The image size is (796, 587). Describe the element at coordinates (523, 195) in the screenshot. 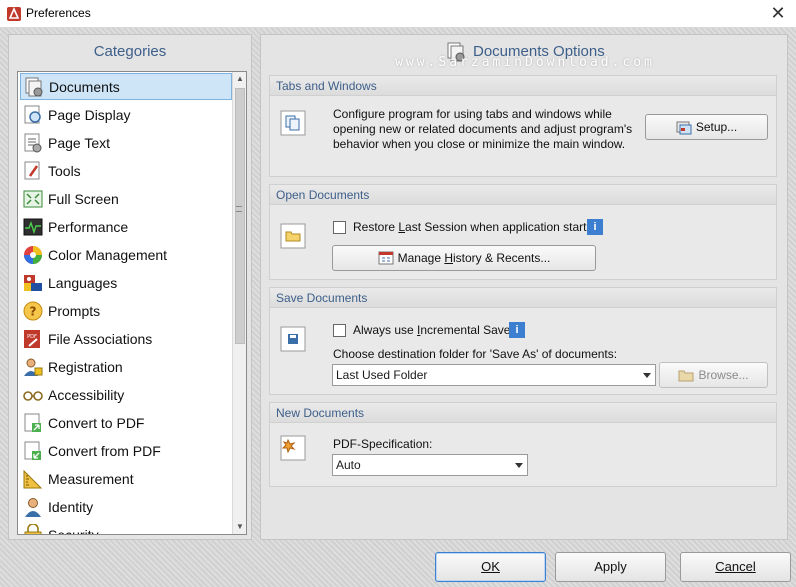

I see `open-documents-title: Open Documents` at that location.